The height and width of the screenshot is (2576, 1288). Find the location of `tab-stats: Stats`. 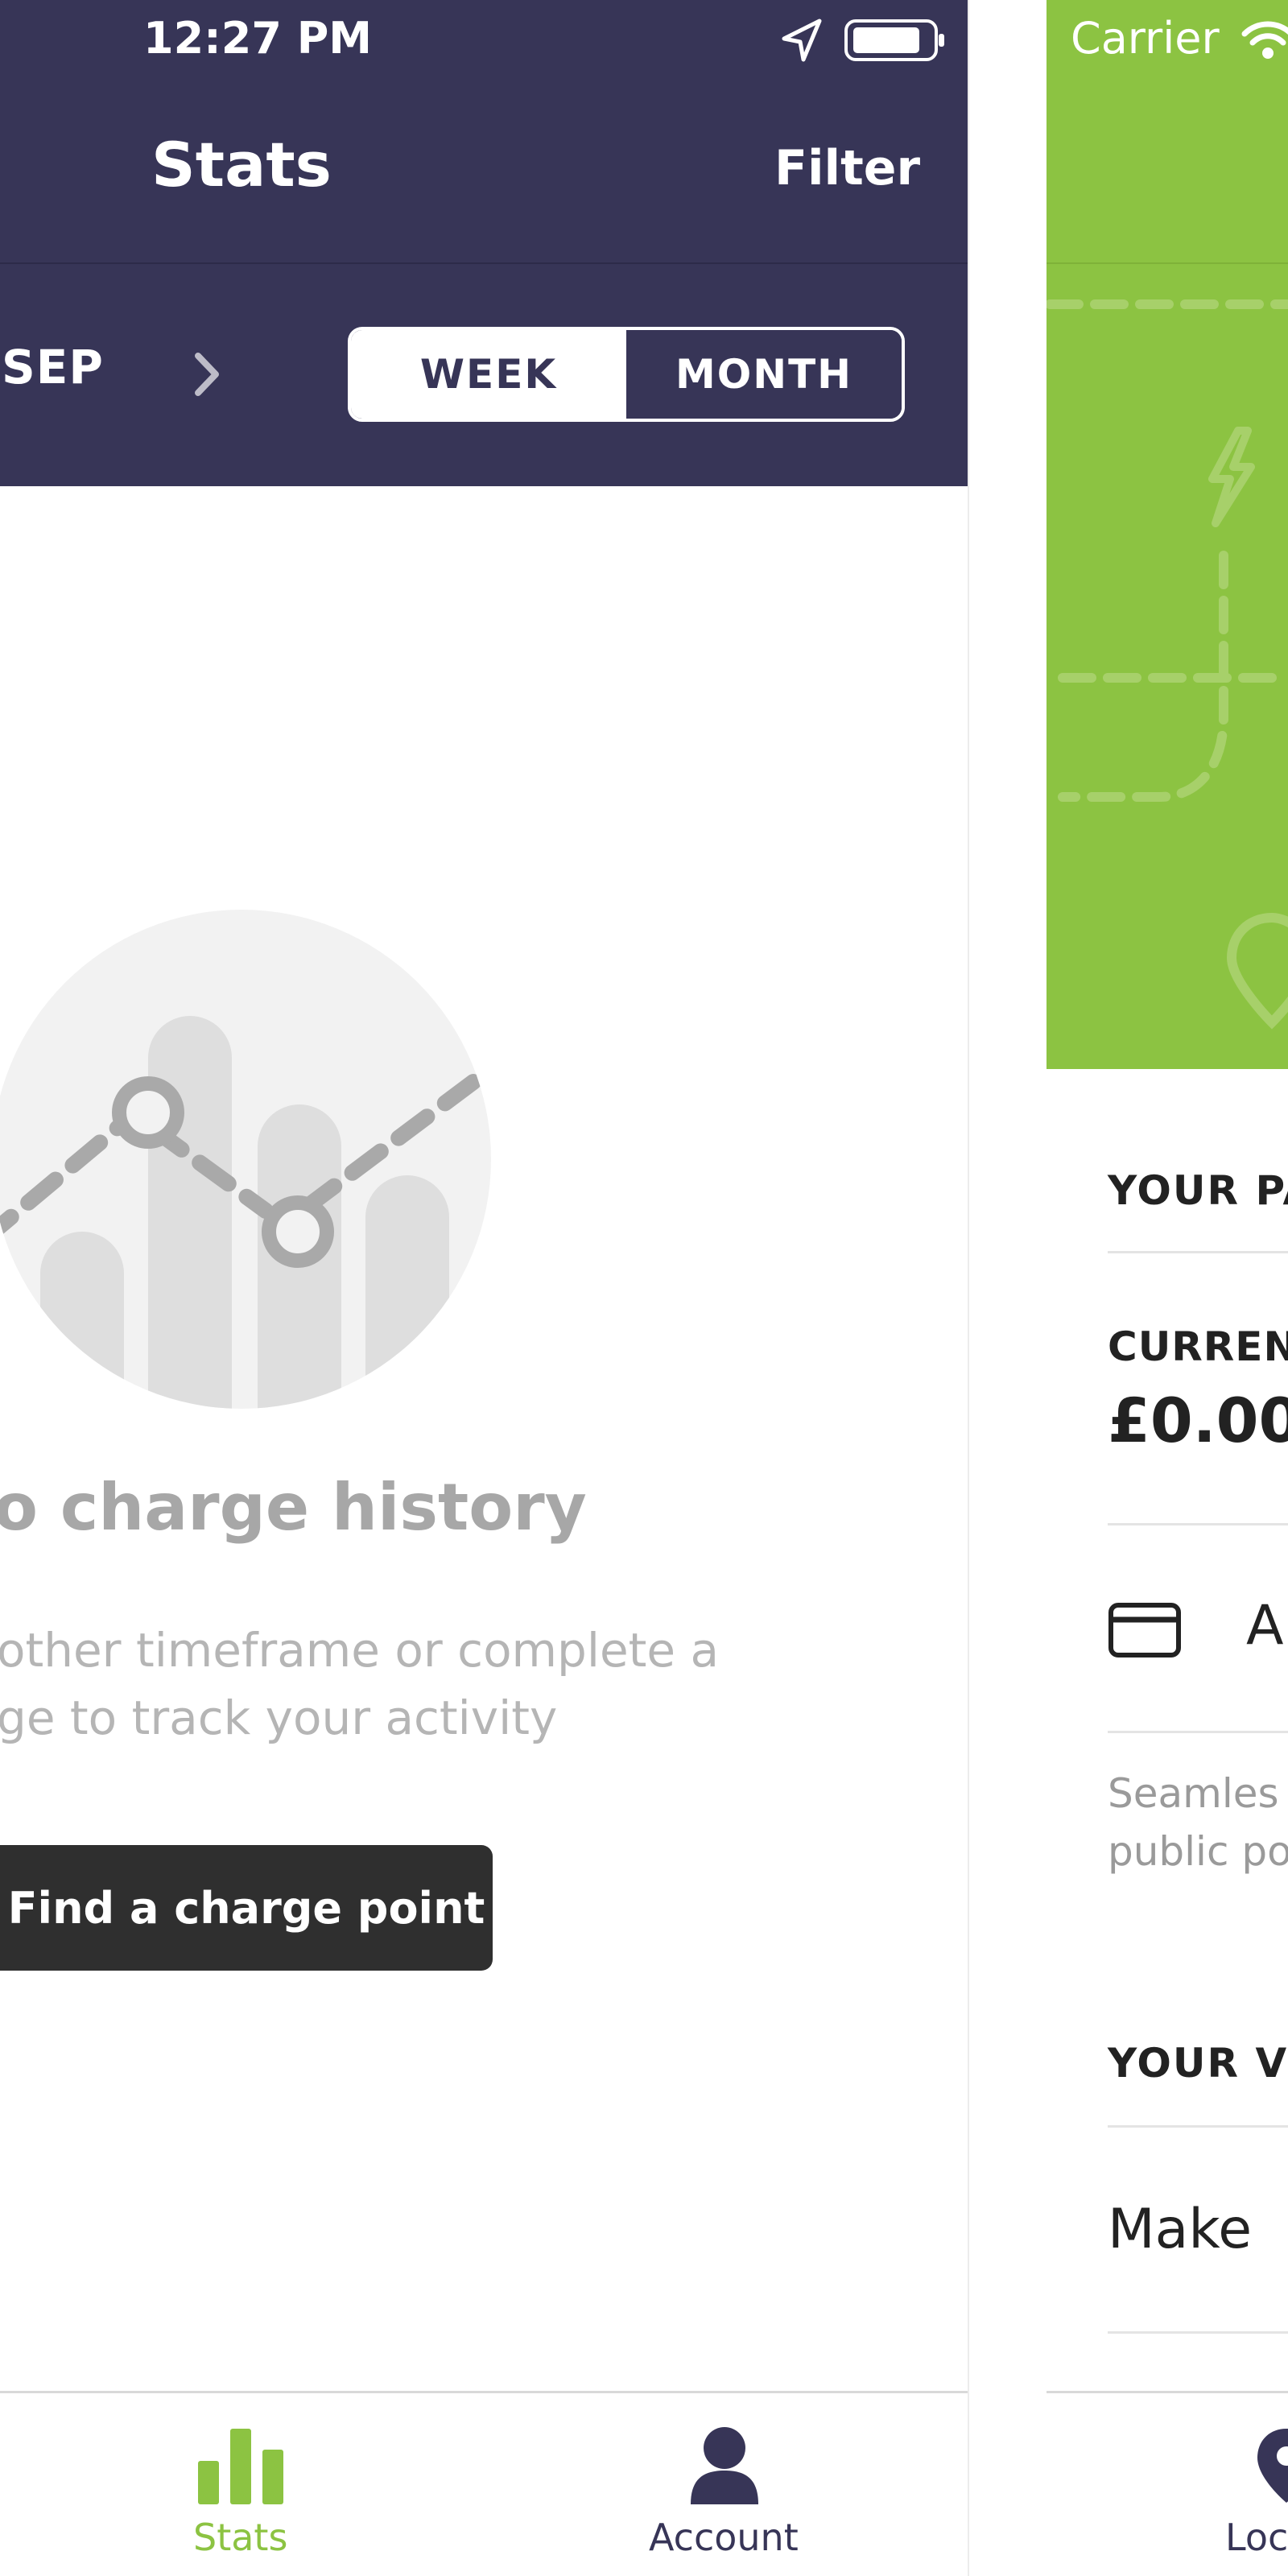

tab-stats: Stats is located at coordinates (242, 2497).